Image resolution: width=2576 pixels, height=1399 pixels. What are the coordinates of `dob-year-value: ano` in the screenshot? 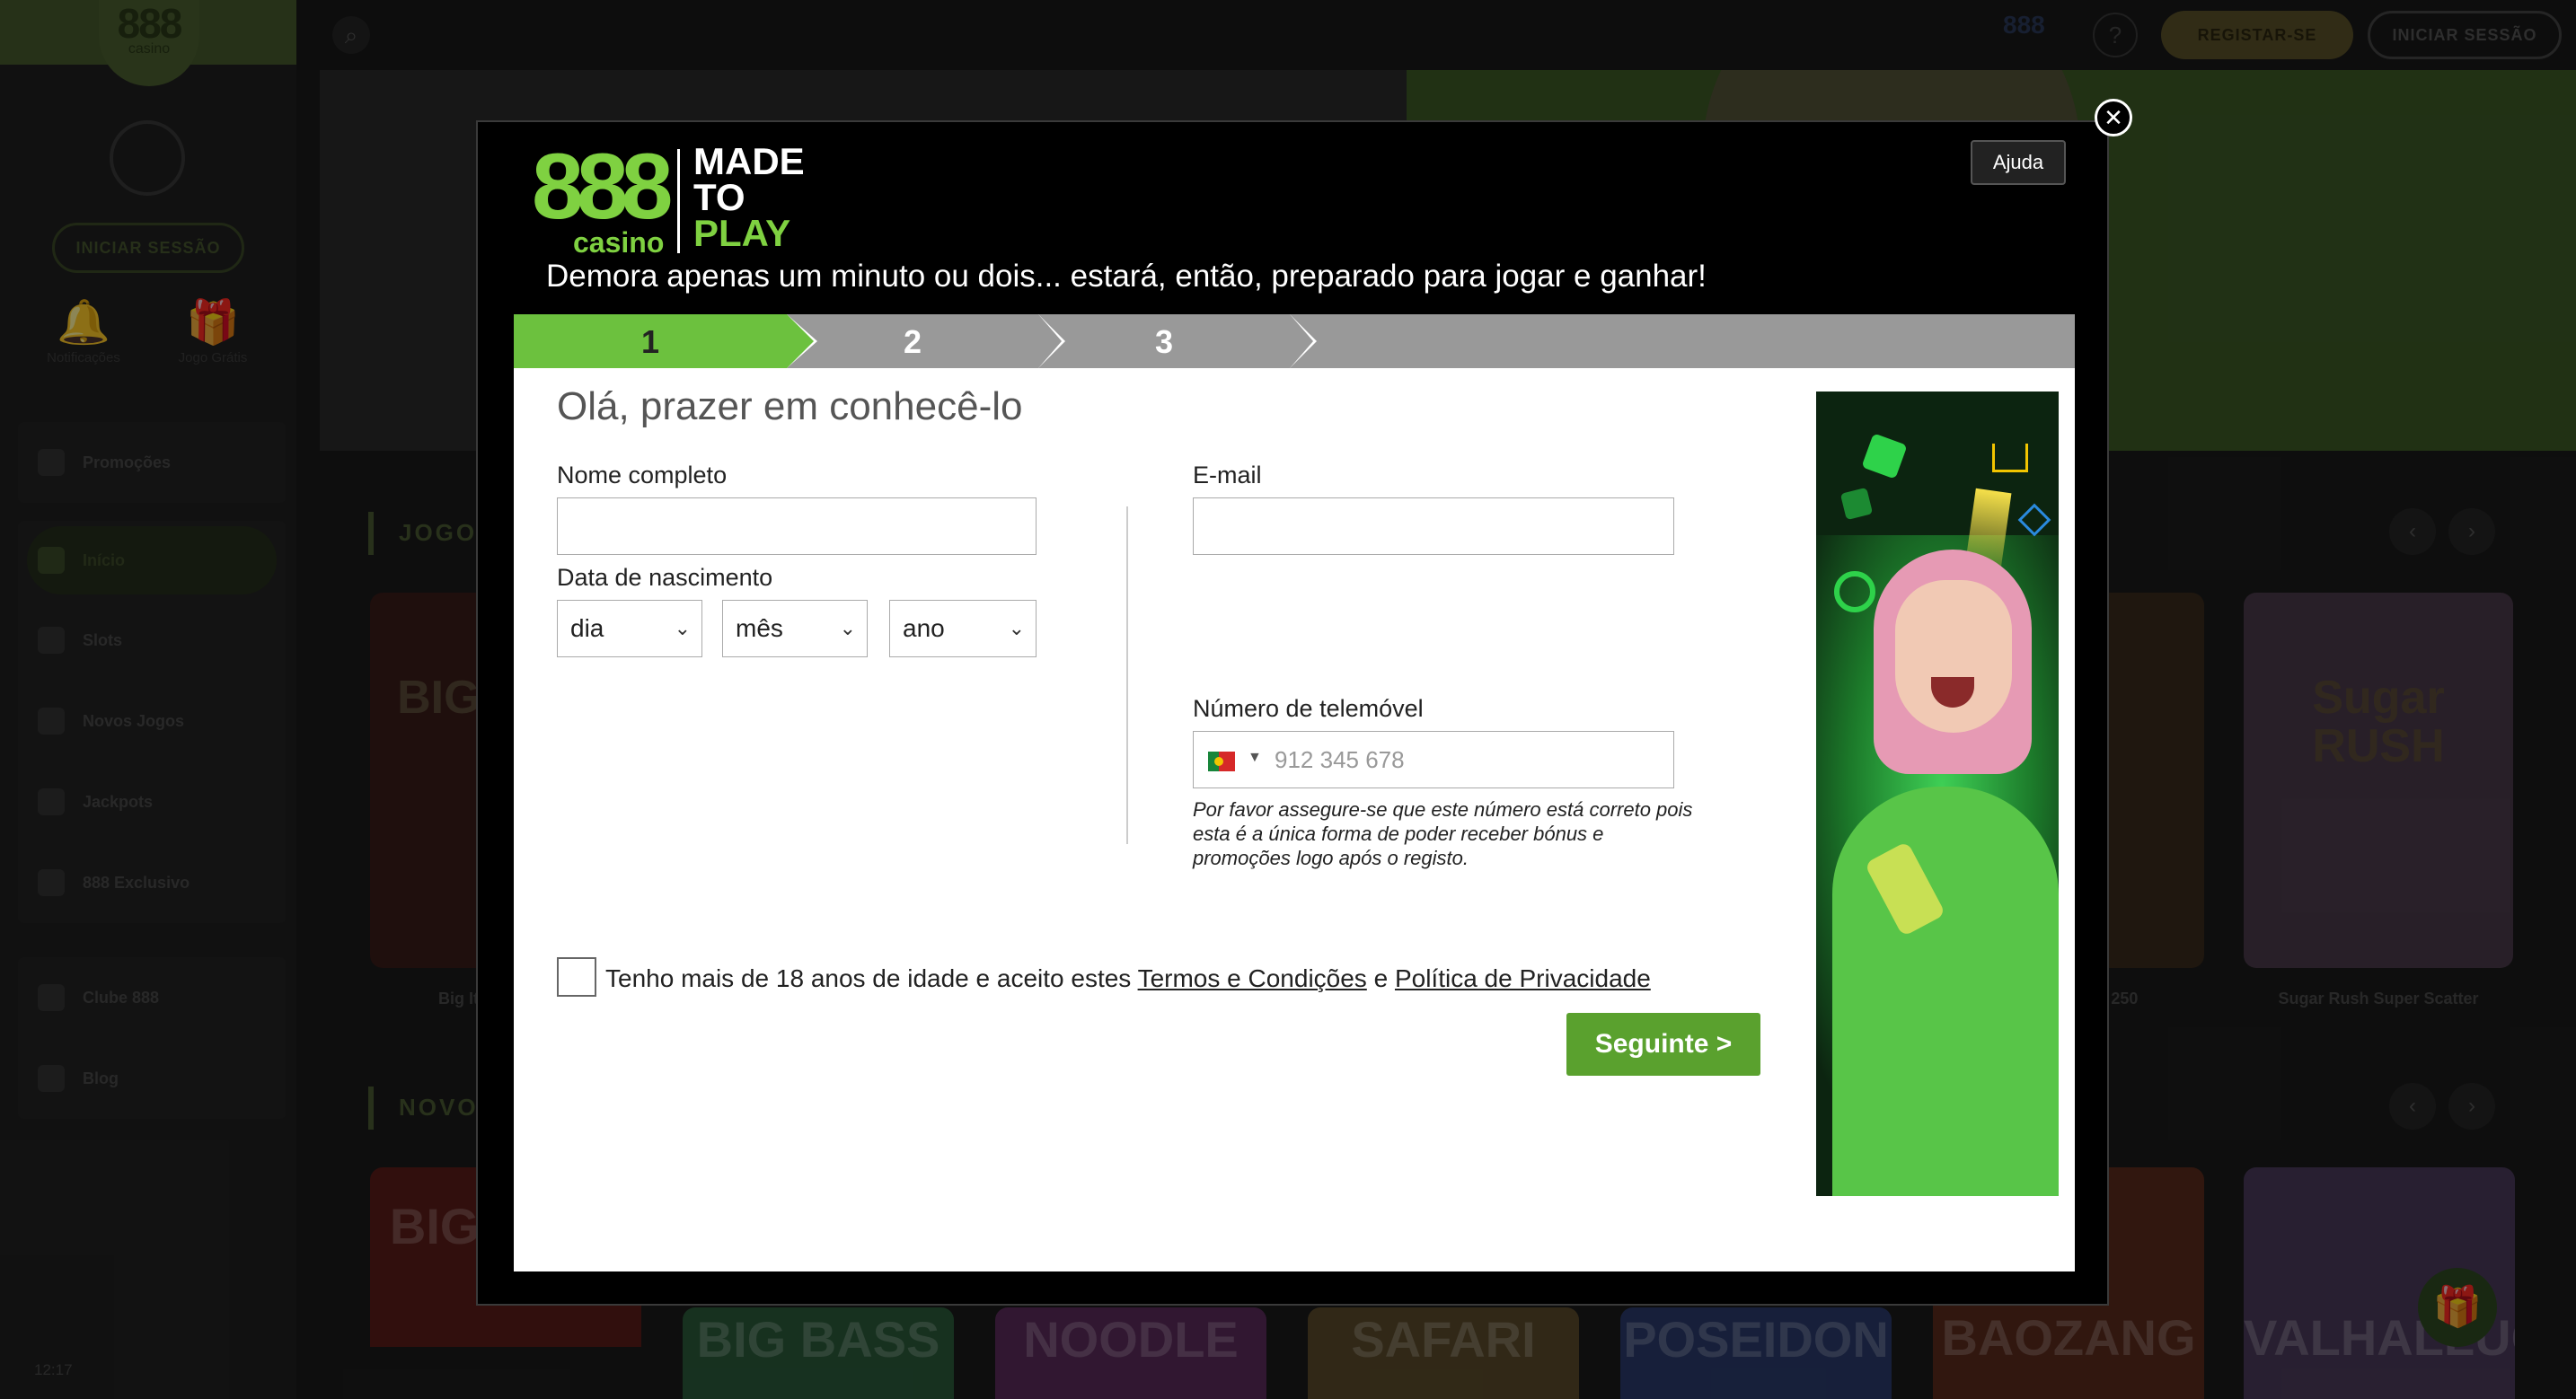 It's located at (924, 628).